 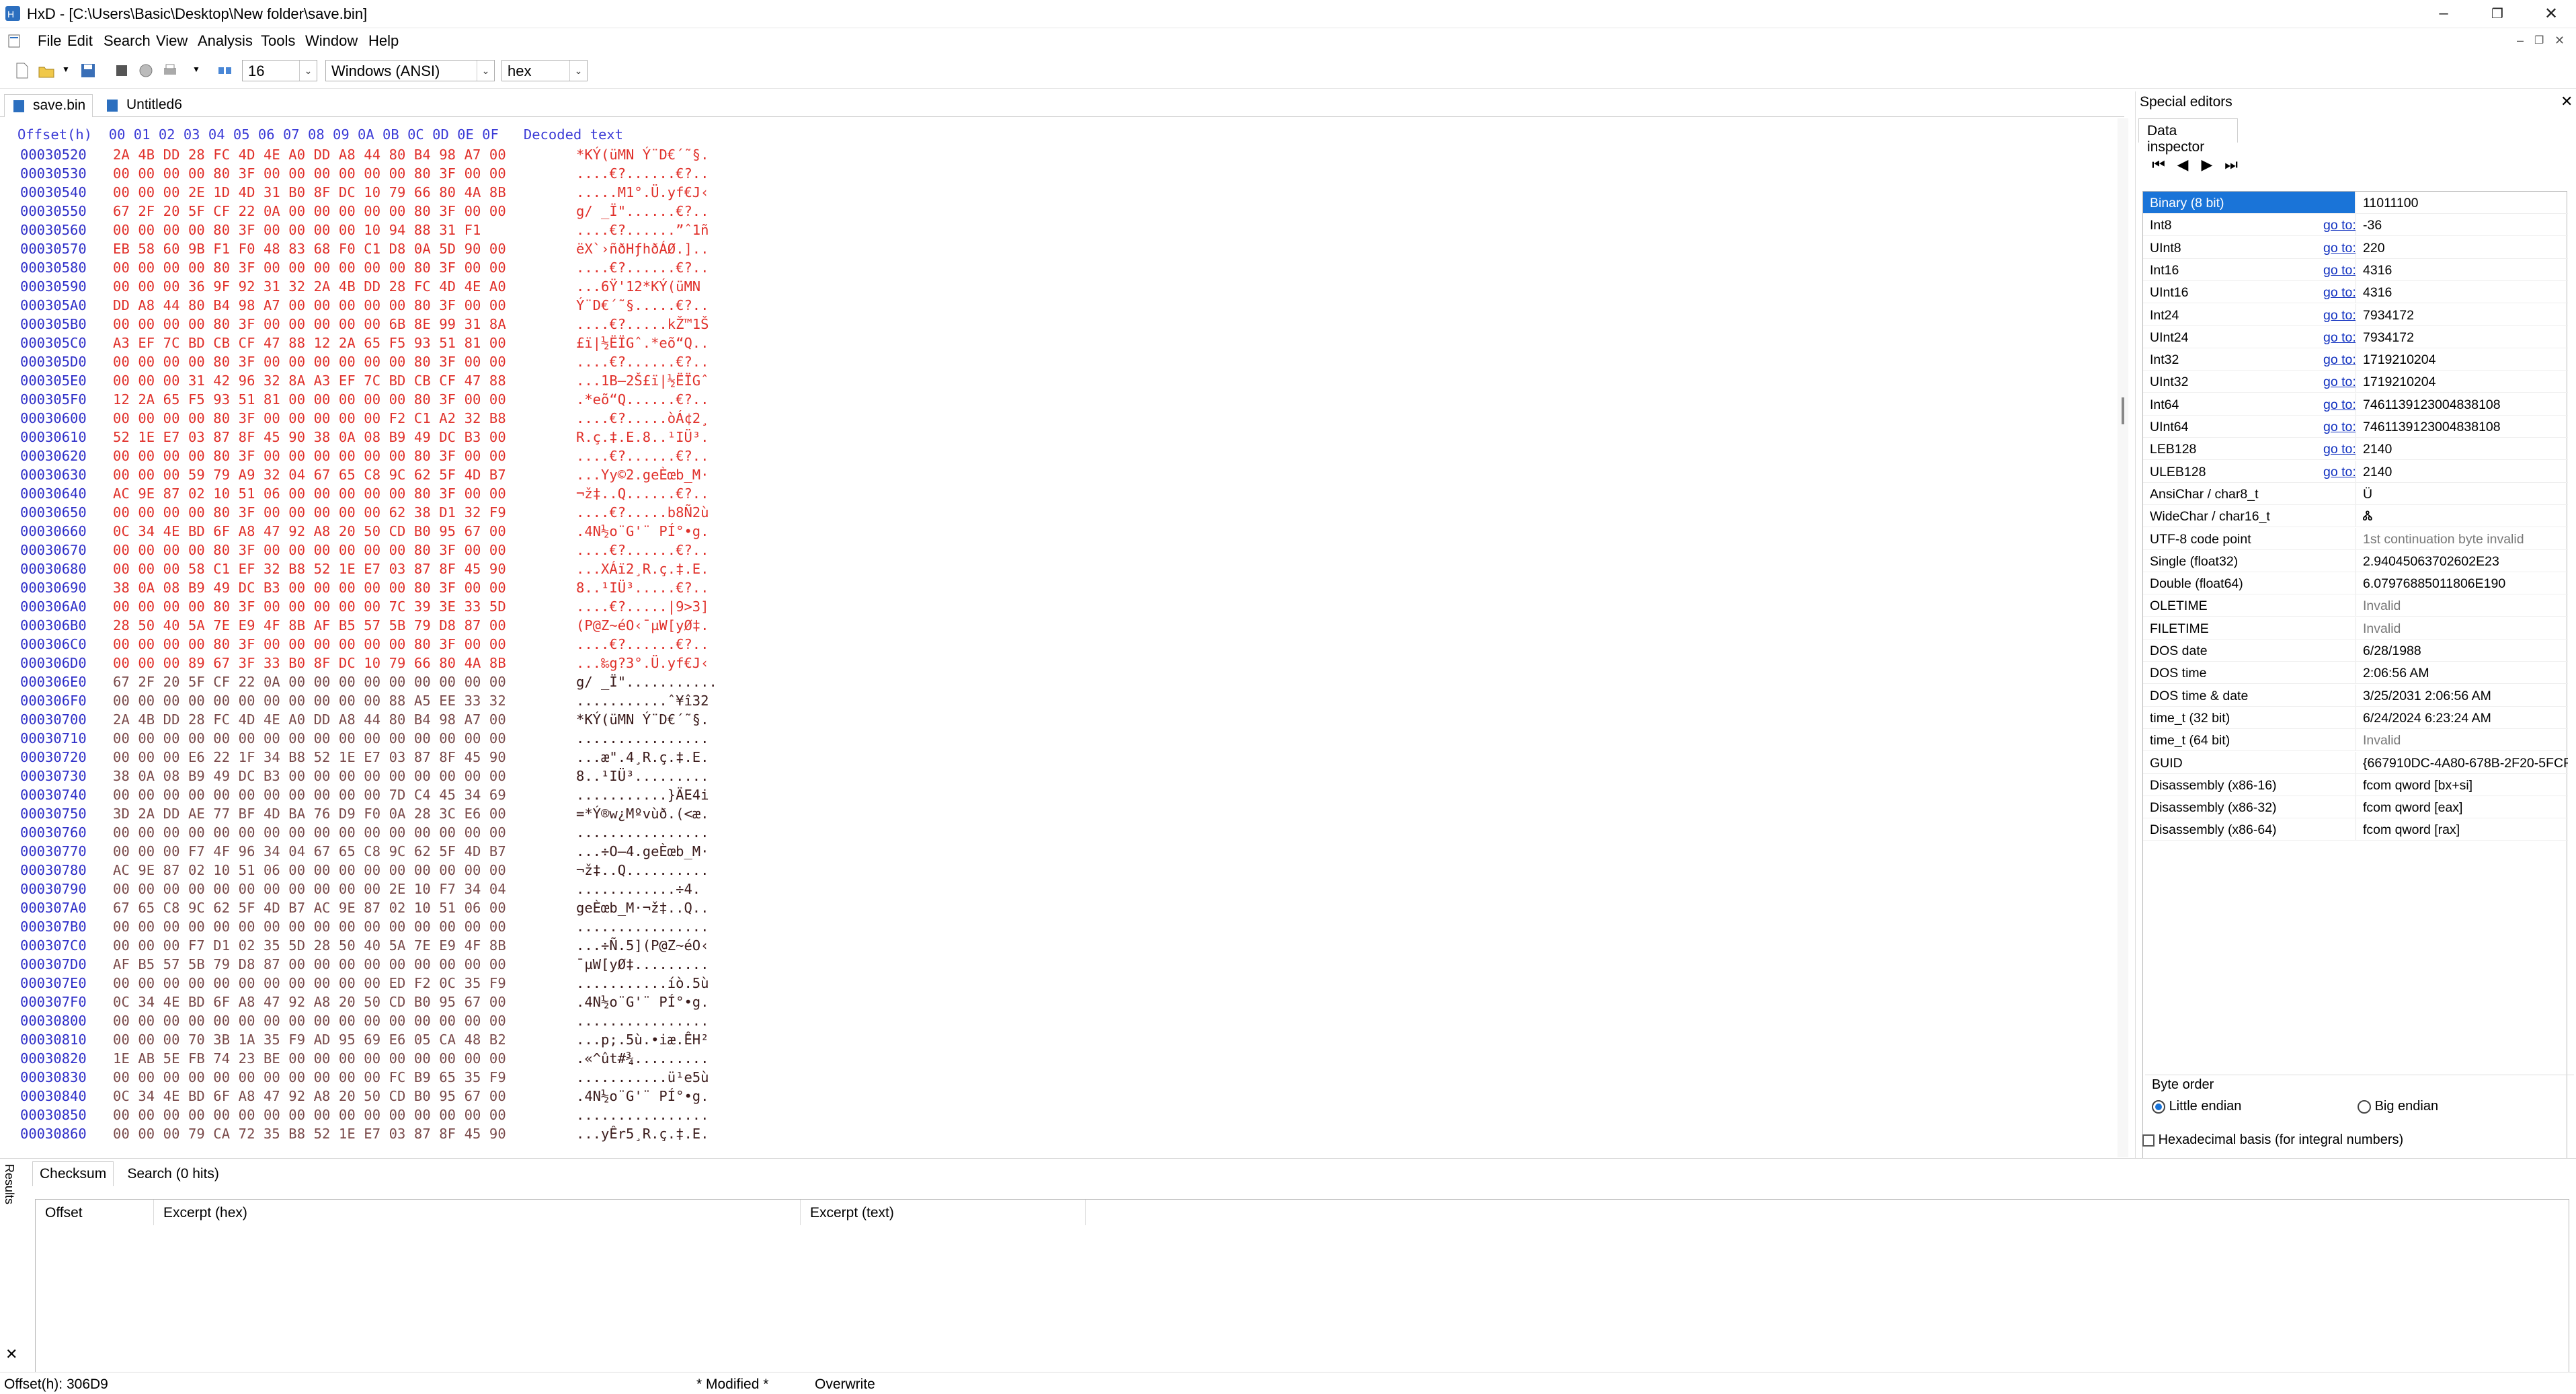 What do you see at coordinates (2462, 583) in the screenshot?
I see `inspector-value: 6.07976885011806E190` at bounding box center [2462, 583].